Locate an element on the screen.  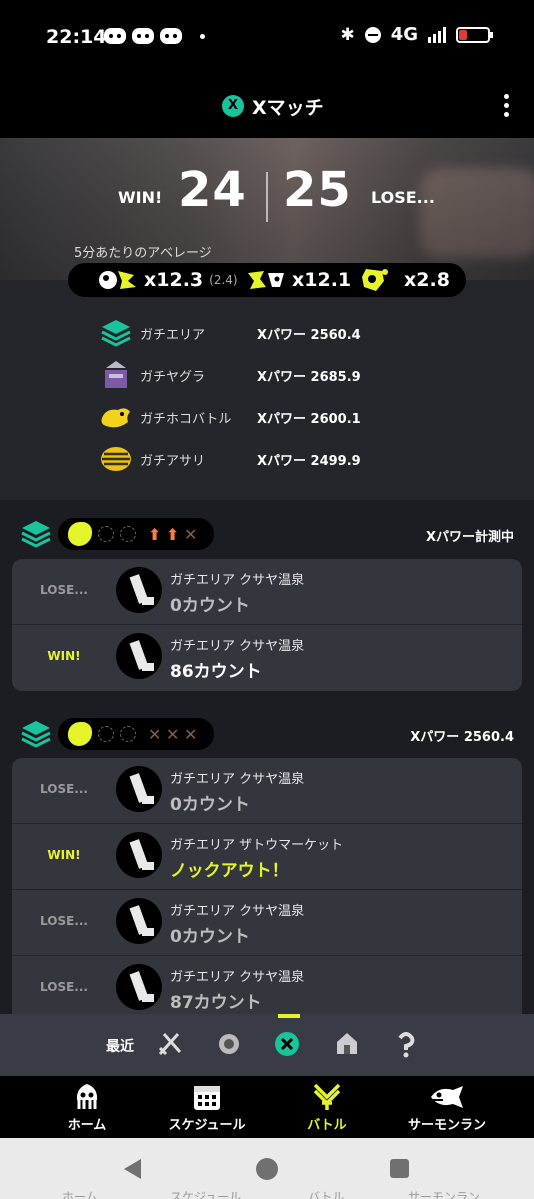
series-header: ⬆ ⬆ ✕ Xパワー計測中 is located at coordinates (267, 534).